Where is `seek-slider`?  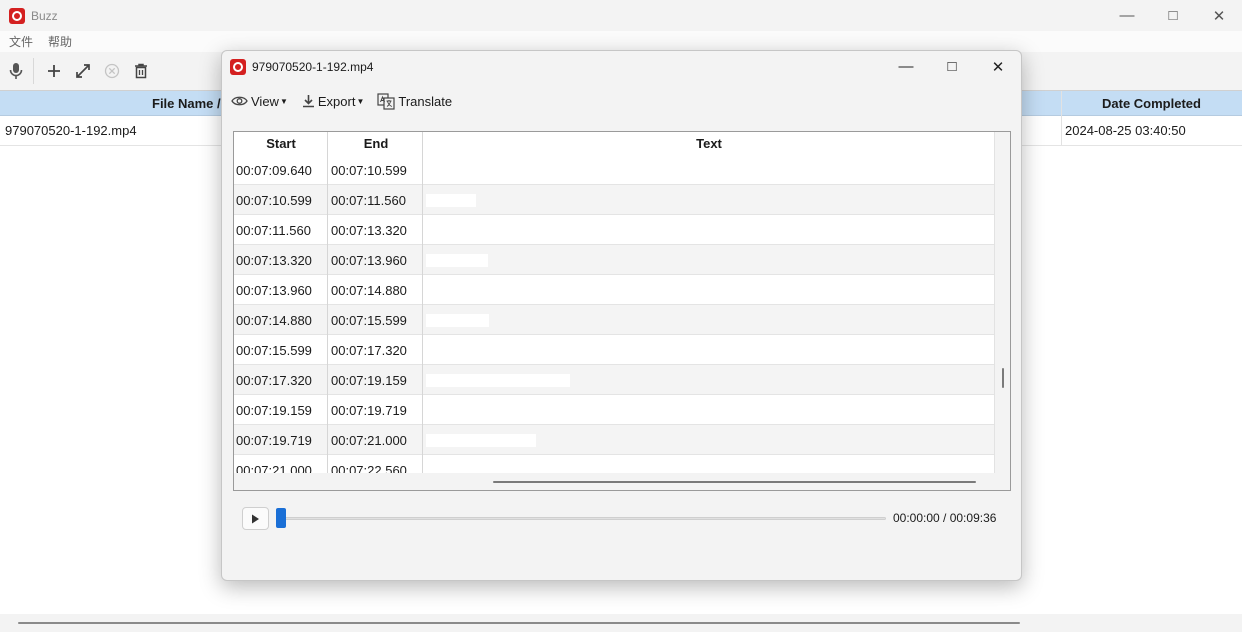 seek-slider is located at coordinates (583, 518).